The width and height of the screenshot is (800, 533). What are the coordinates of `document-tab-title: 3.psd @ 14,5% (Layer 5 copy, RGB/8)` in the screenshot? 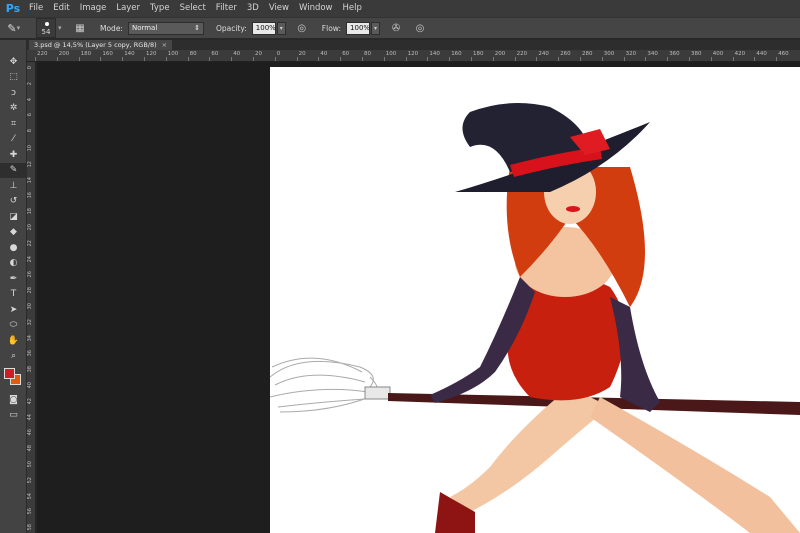 It's located at (95, 45).